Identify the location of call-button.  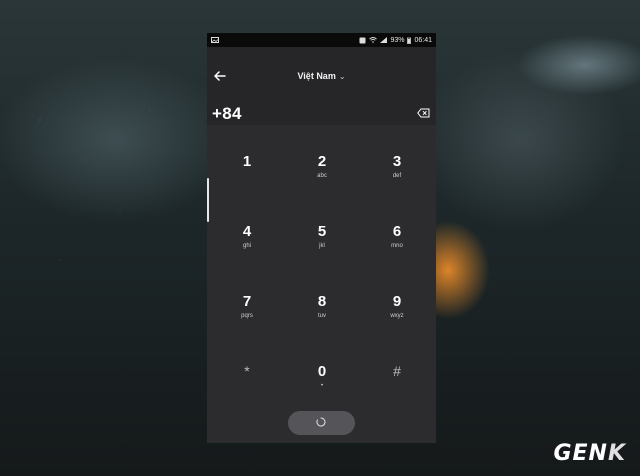
(321, 423).